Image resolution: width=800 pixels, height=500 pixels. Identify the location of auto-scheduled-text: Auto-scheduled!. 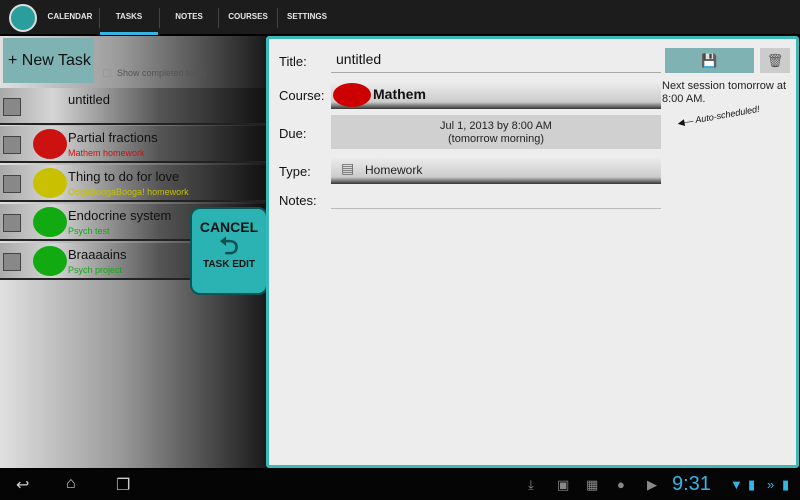
(727, 114).